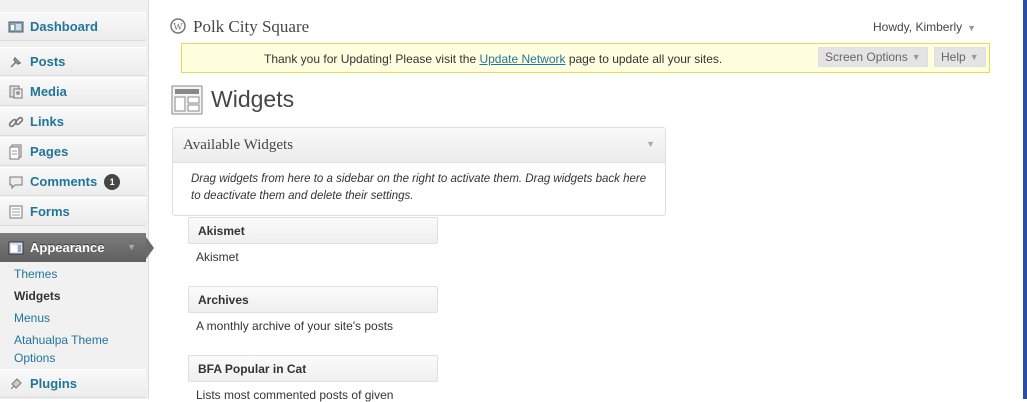  What do you see at coordinates (522, 59) in the screenshot?
I see `update-network-link: Update Network` at bounding box center [522, 59].